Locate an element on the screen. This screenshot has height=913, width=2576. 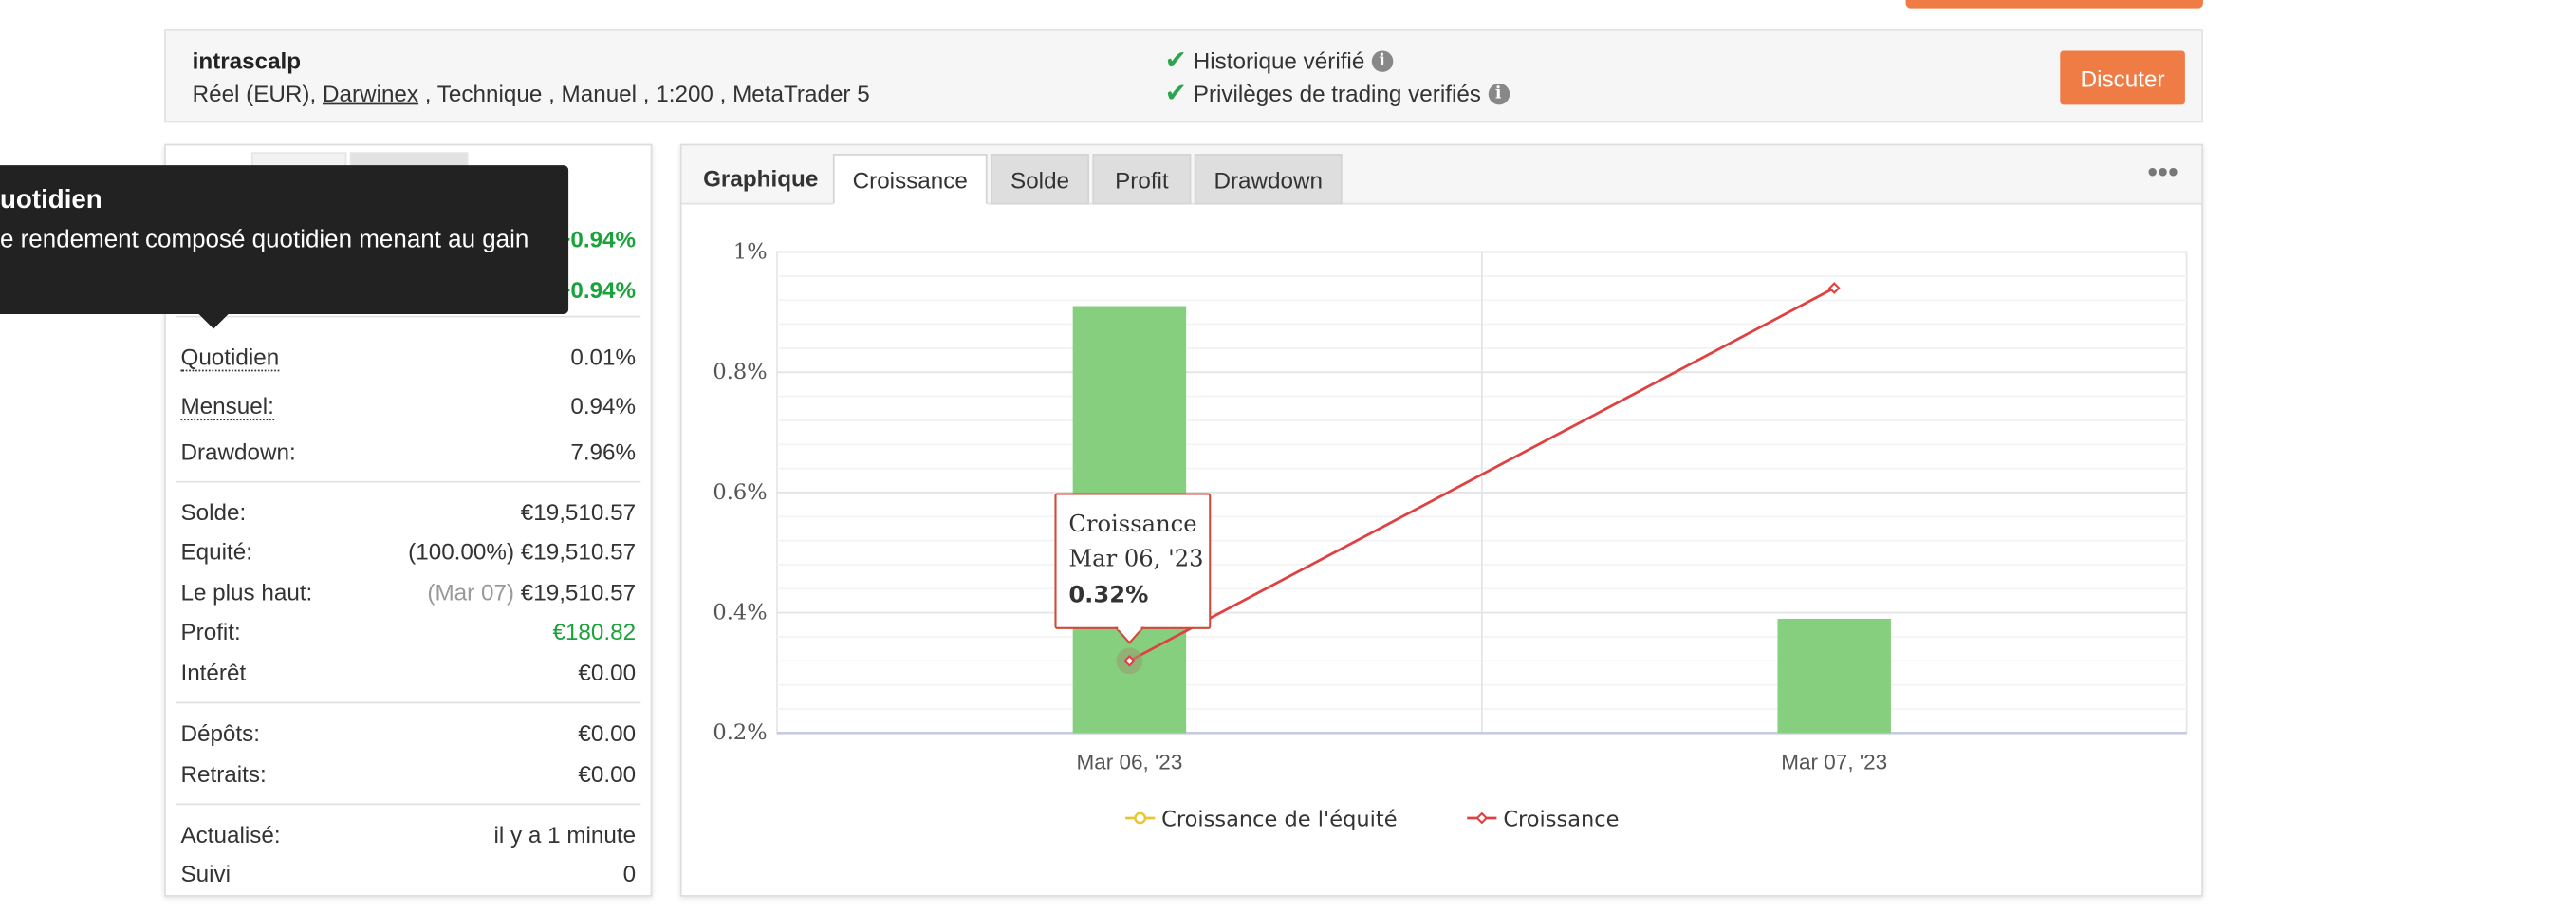
y-tick-label: 1% is located at coordinates (750, 252).